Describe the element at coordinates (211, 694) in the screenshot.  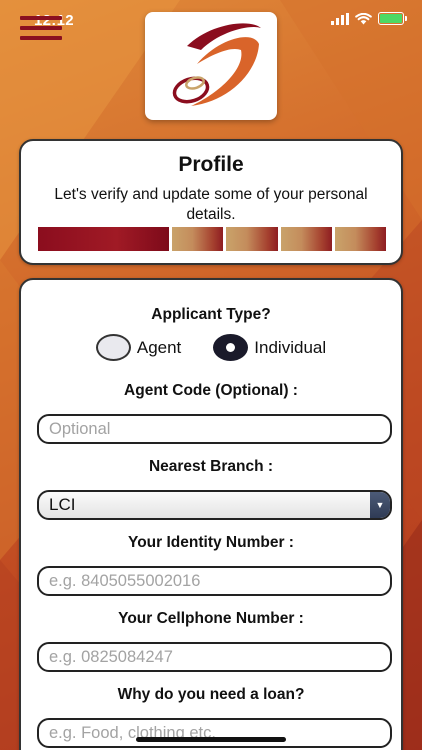
I see `loan-reason-label: Why do you need a loan?` at that location.